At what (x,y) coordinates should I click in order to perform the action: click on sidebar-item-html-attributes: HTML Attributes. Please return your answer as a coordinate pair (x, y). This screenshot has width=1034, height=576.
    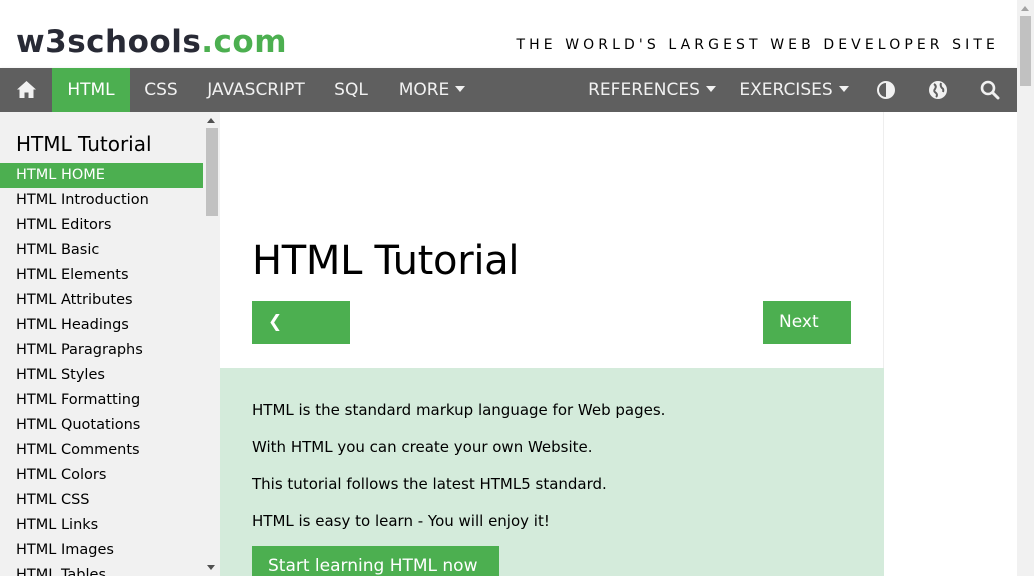
    Looking at the image, I should click on (101, 300).